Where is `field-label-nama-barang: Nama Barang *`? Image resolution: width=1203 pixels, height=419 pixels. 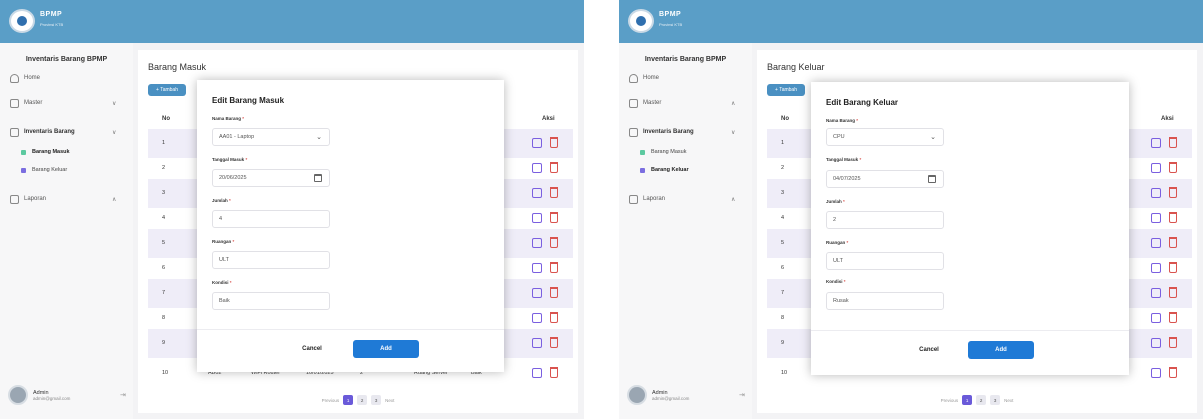 field-label-nama-barang: Nama Barang * is located at coordinates (228, 118).